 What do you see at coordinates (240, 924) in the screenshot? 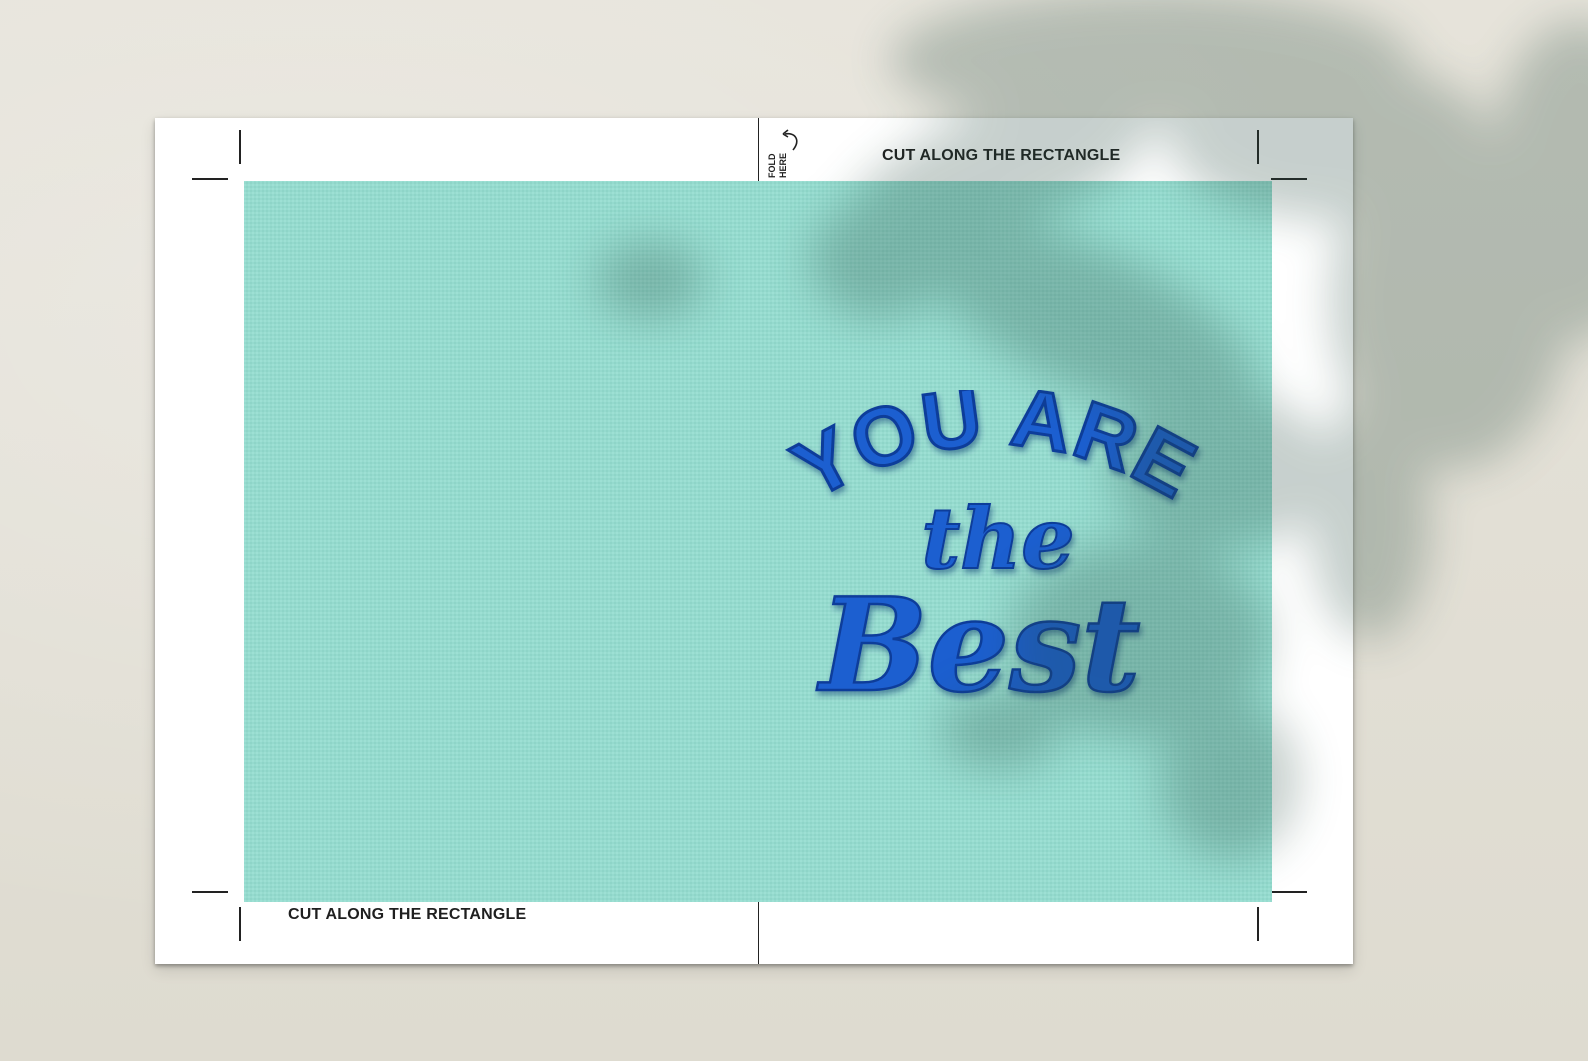
I see `crop-mark-bottom-left-vertical` at bounding box center [240, 924].